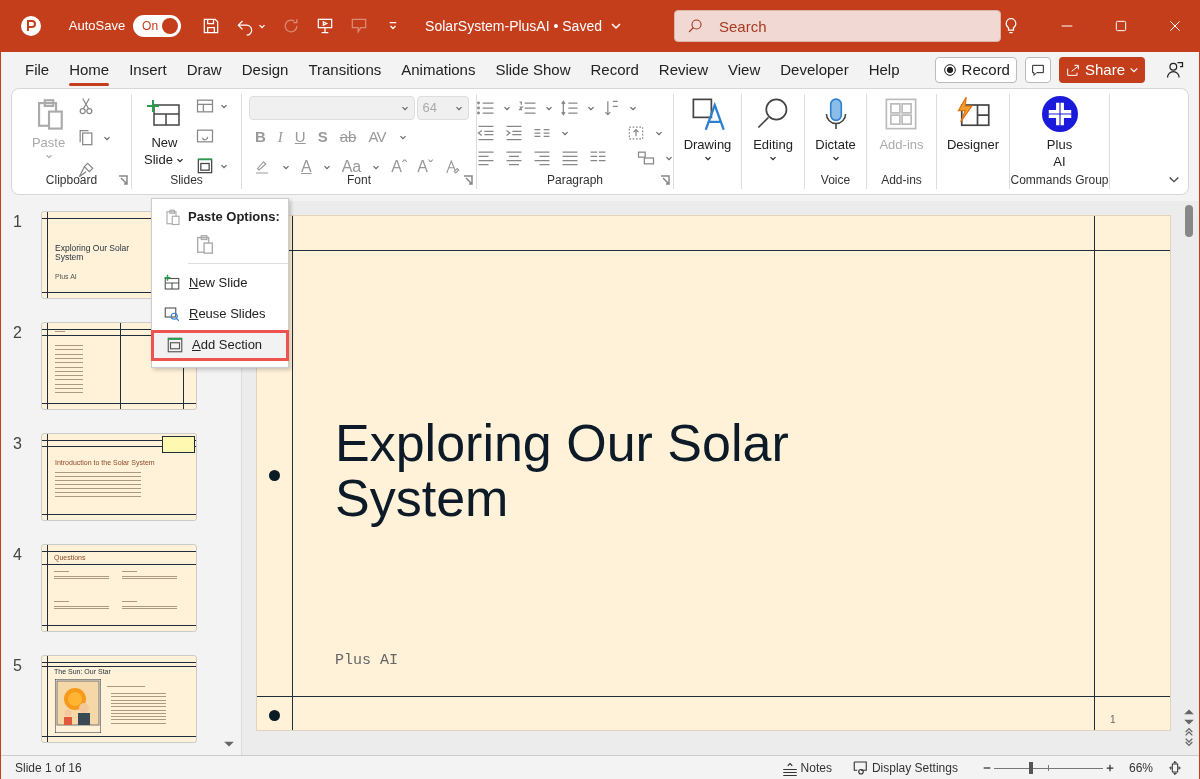  What do you see at coordinates (744, 70) in the screenshot?
I see `ribbon-tab: View` at bounding box center [744, 70].